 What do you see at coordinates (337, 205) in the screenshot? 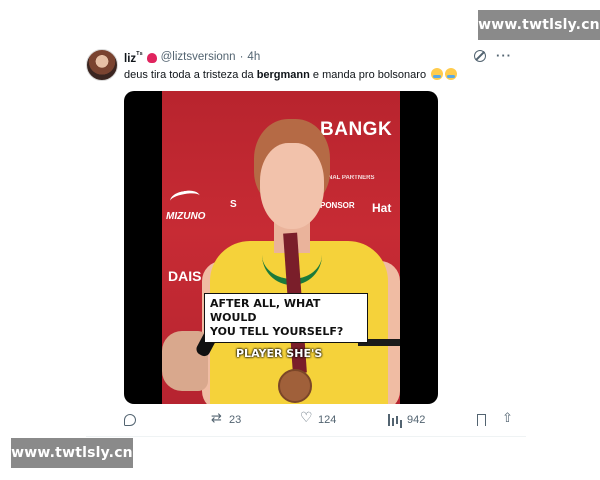
I see `sponsor-text: PONSOR` at bounding box center [337, 205].